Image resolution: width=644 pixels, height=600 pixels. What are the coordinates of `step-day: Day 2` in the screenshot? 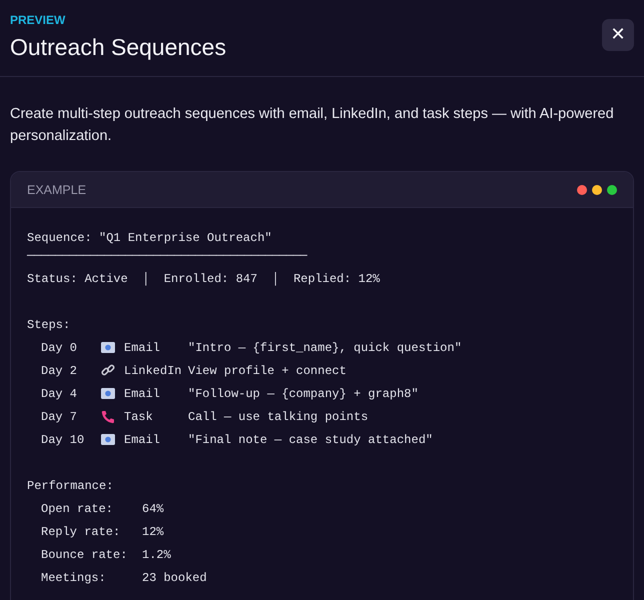 It's located at (71, 371).